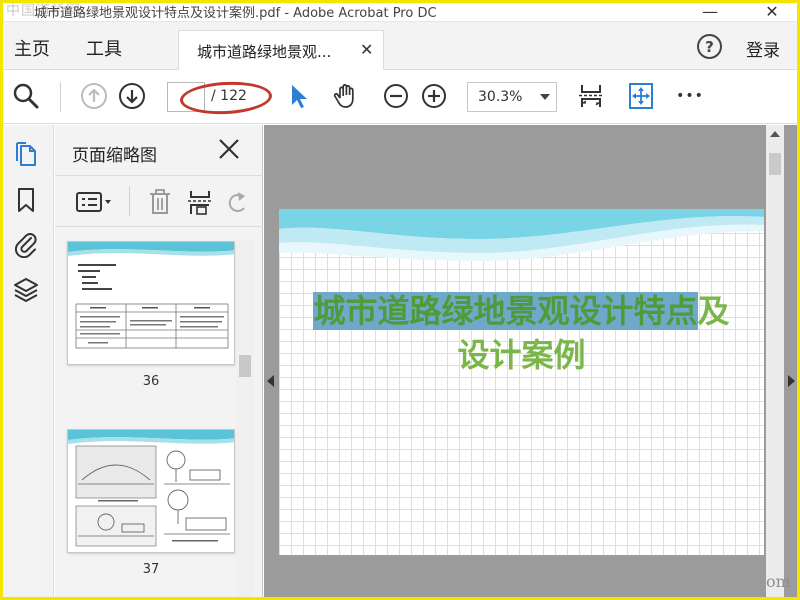  I want to click on navigation-rail, so click(27, 362).